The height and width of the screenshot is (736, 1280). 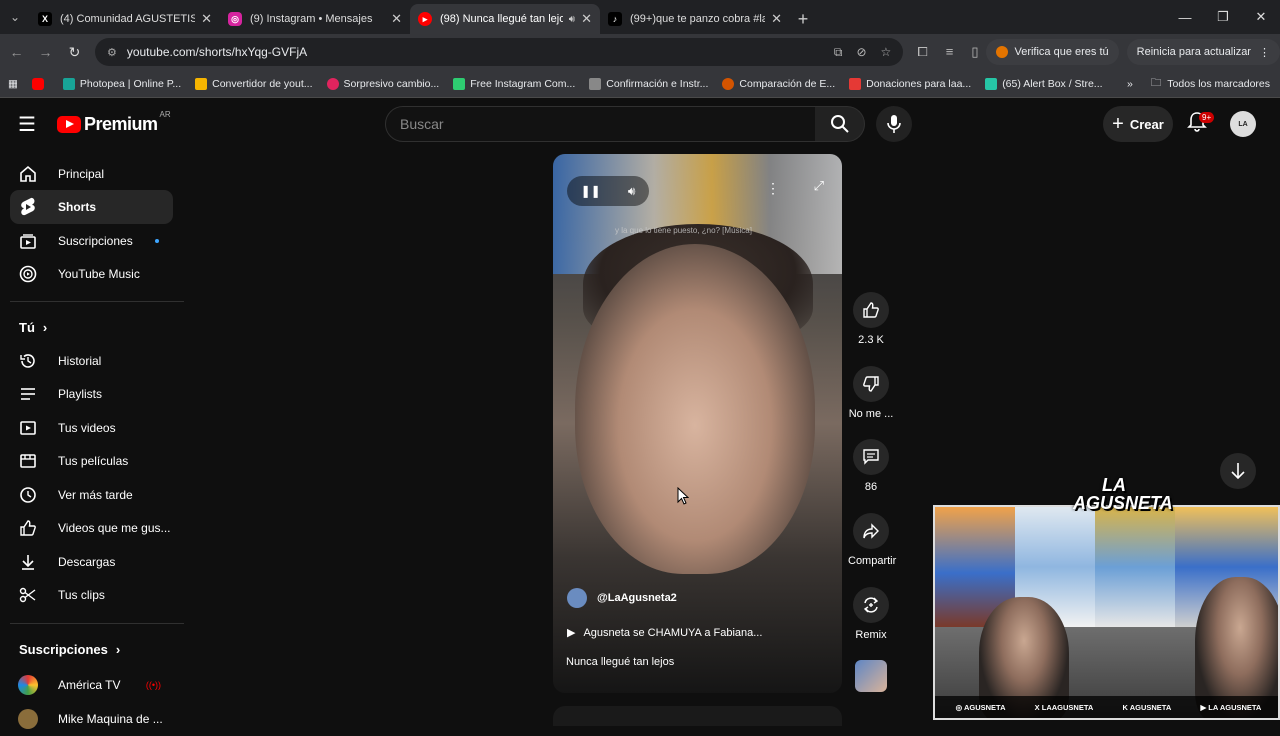 I want to click on fullscreen-icon: ⤢, so click(x=819, y=186).